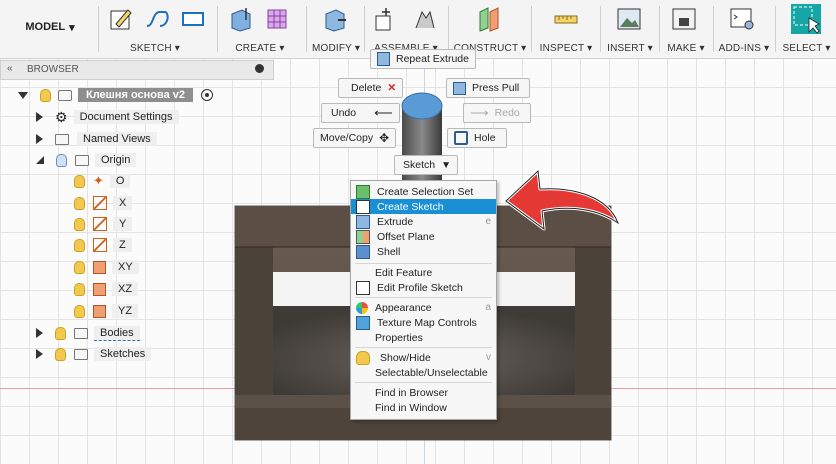 Image resolution: width=836 pixels, height=464 pixels. What do you see at coordinates (103, 203) in the screenshot?
I see `tree-item-x-axis: X` at bounding box center [103, 203].